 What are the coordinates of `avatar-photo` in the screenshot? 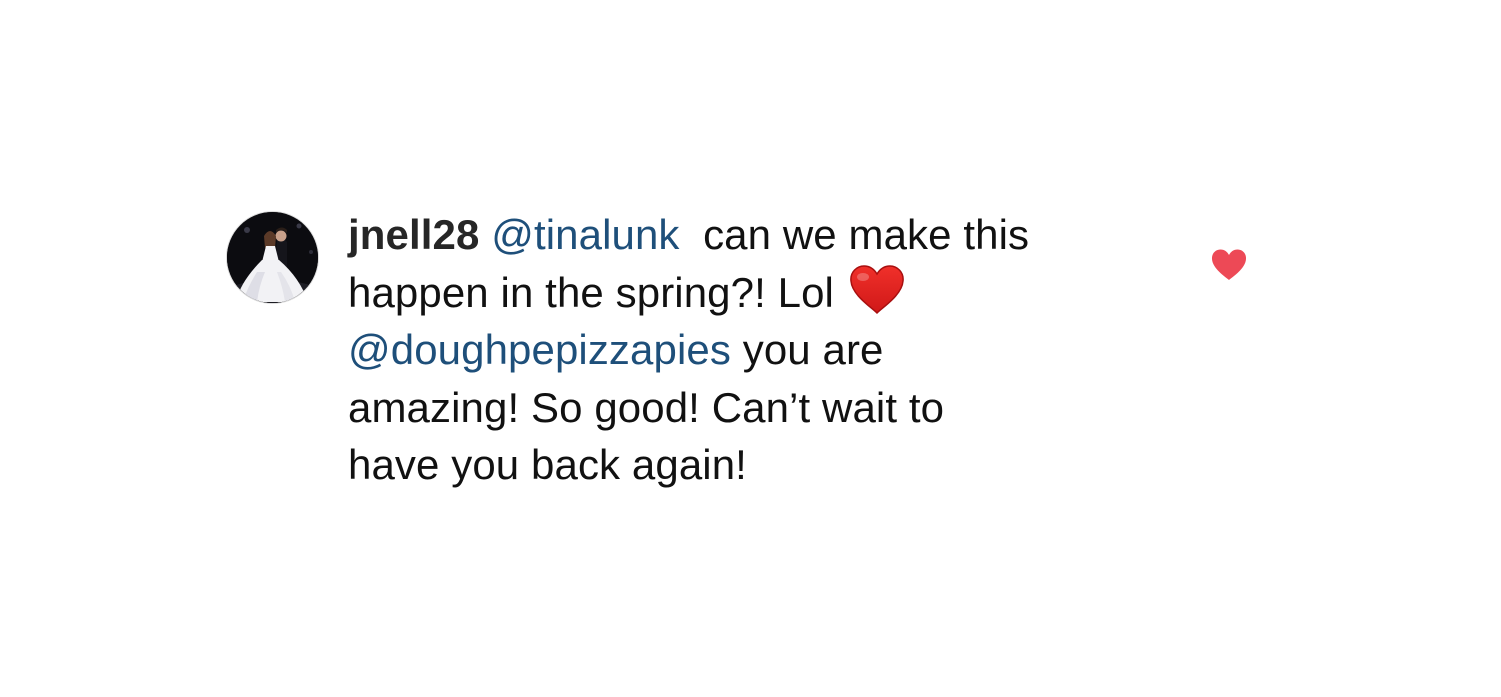 It's located at (272, 257).